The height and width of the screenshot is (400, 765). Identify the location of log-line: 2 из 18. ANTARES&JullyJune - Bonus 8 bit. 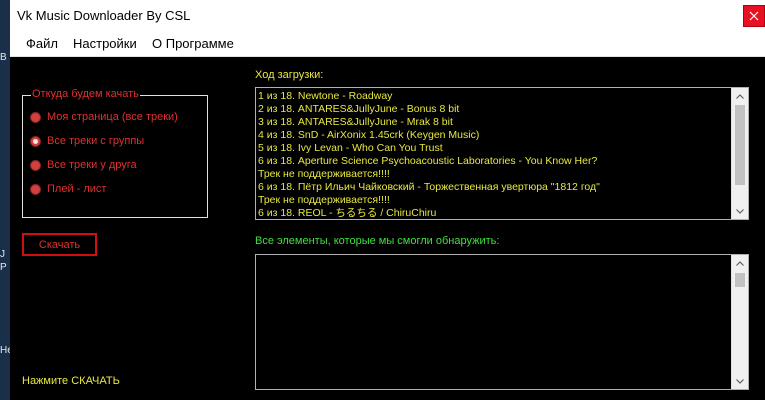
(359, 109).